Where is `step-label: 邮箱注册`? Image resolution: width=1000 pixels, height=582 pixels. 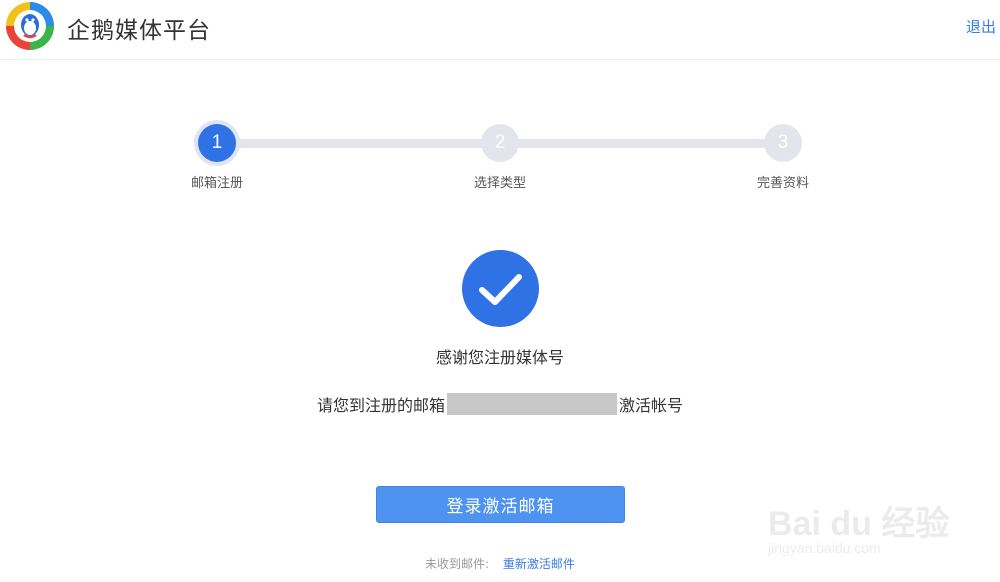 step-label: 邮箱注册 is located at coordinates (216, 183).